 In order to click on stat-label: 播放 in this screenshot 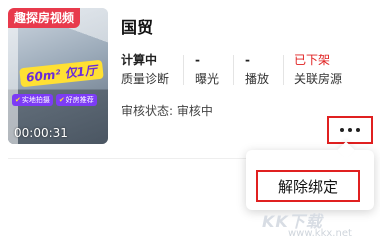, I will do `click(257, 79)`.